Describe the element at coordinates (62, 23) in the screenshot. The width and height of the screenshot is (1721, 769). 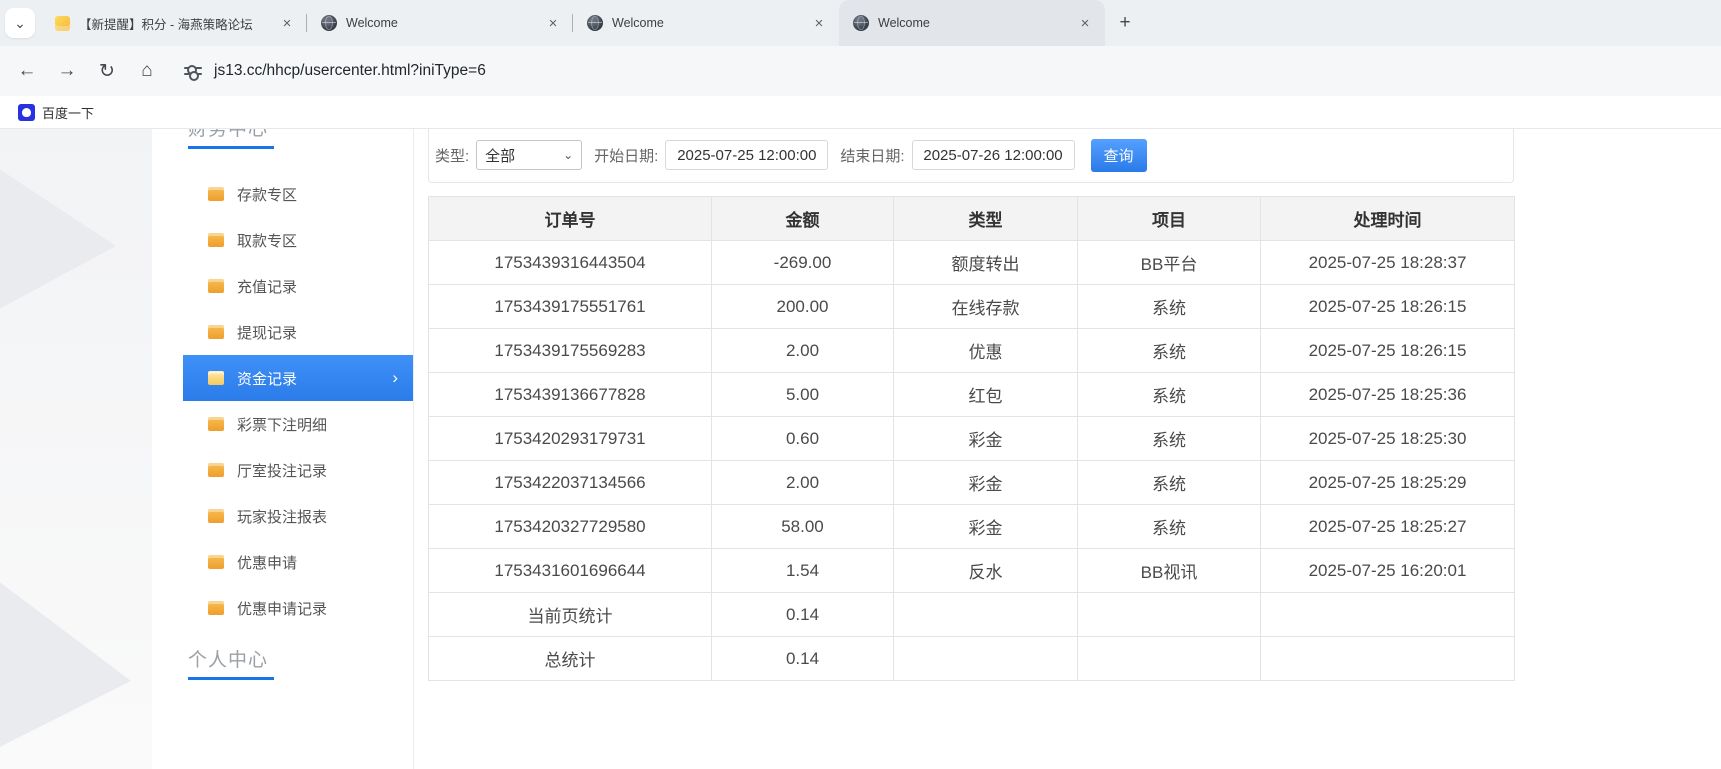
I see `document-icon` at that location.